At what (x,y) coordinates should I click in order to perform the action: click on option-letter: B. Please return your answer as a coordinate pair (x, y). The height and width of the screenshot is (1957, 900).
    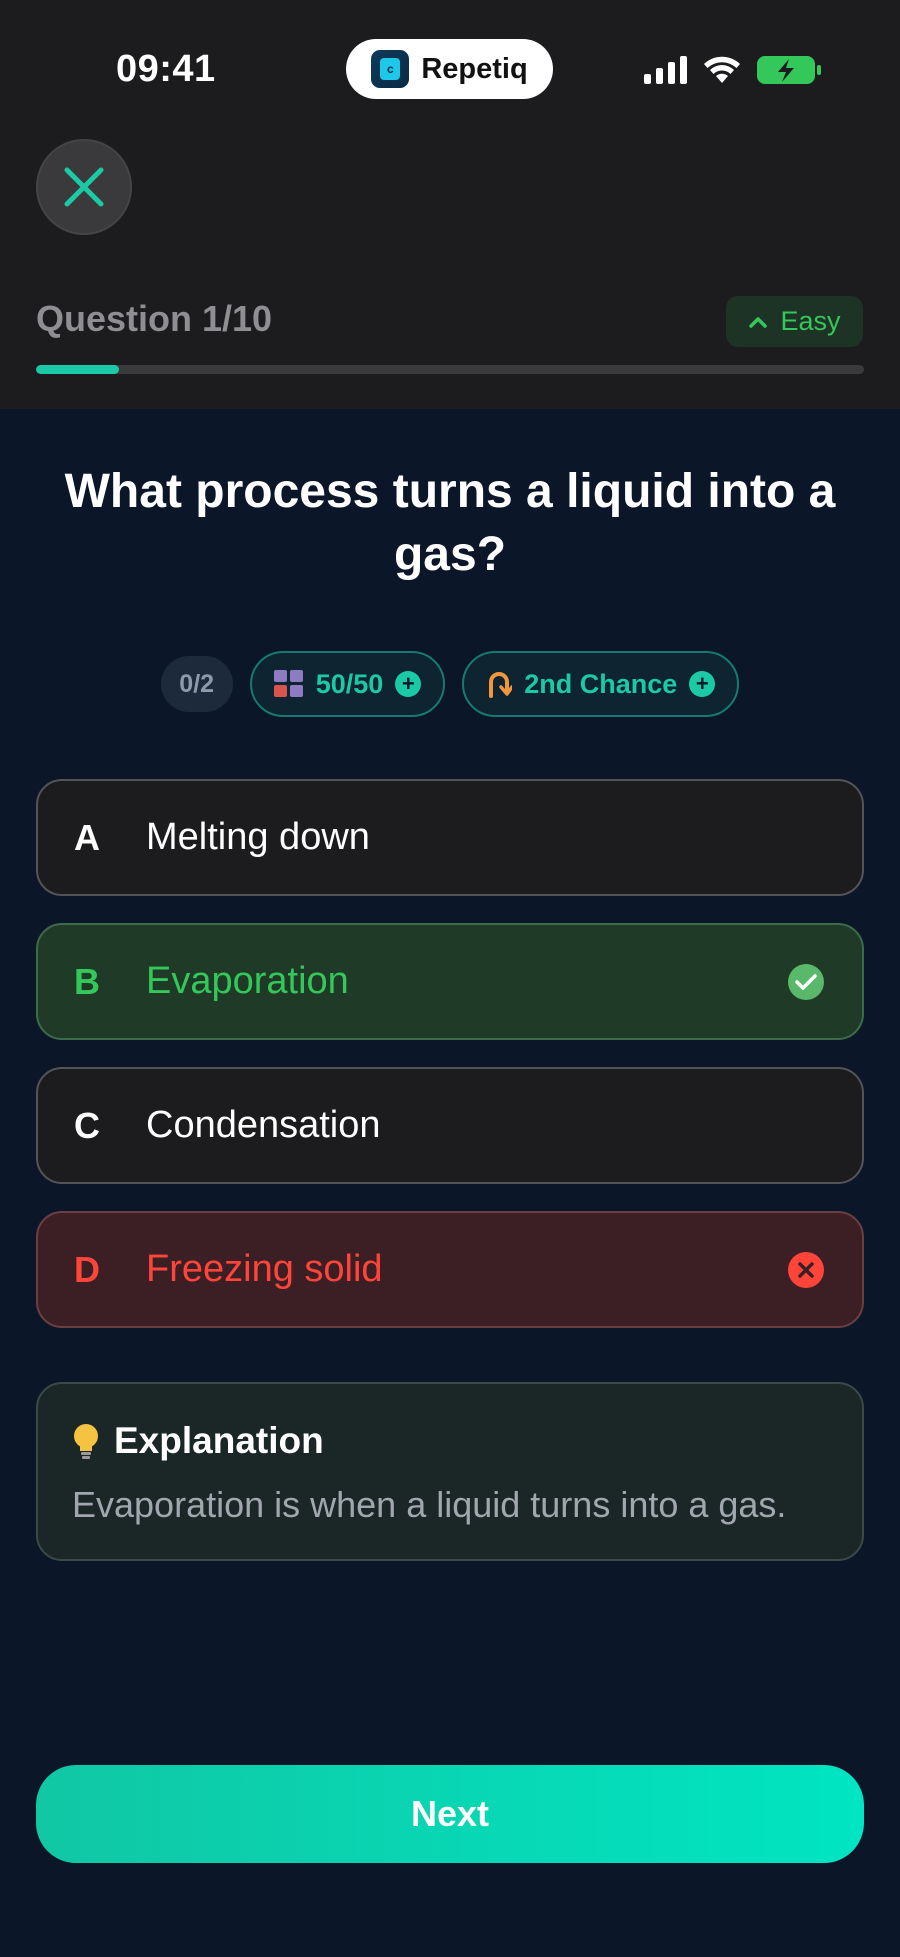
    Looking at the image, I should click on (87, 981).